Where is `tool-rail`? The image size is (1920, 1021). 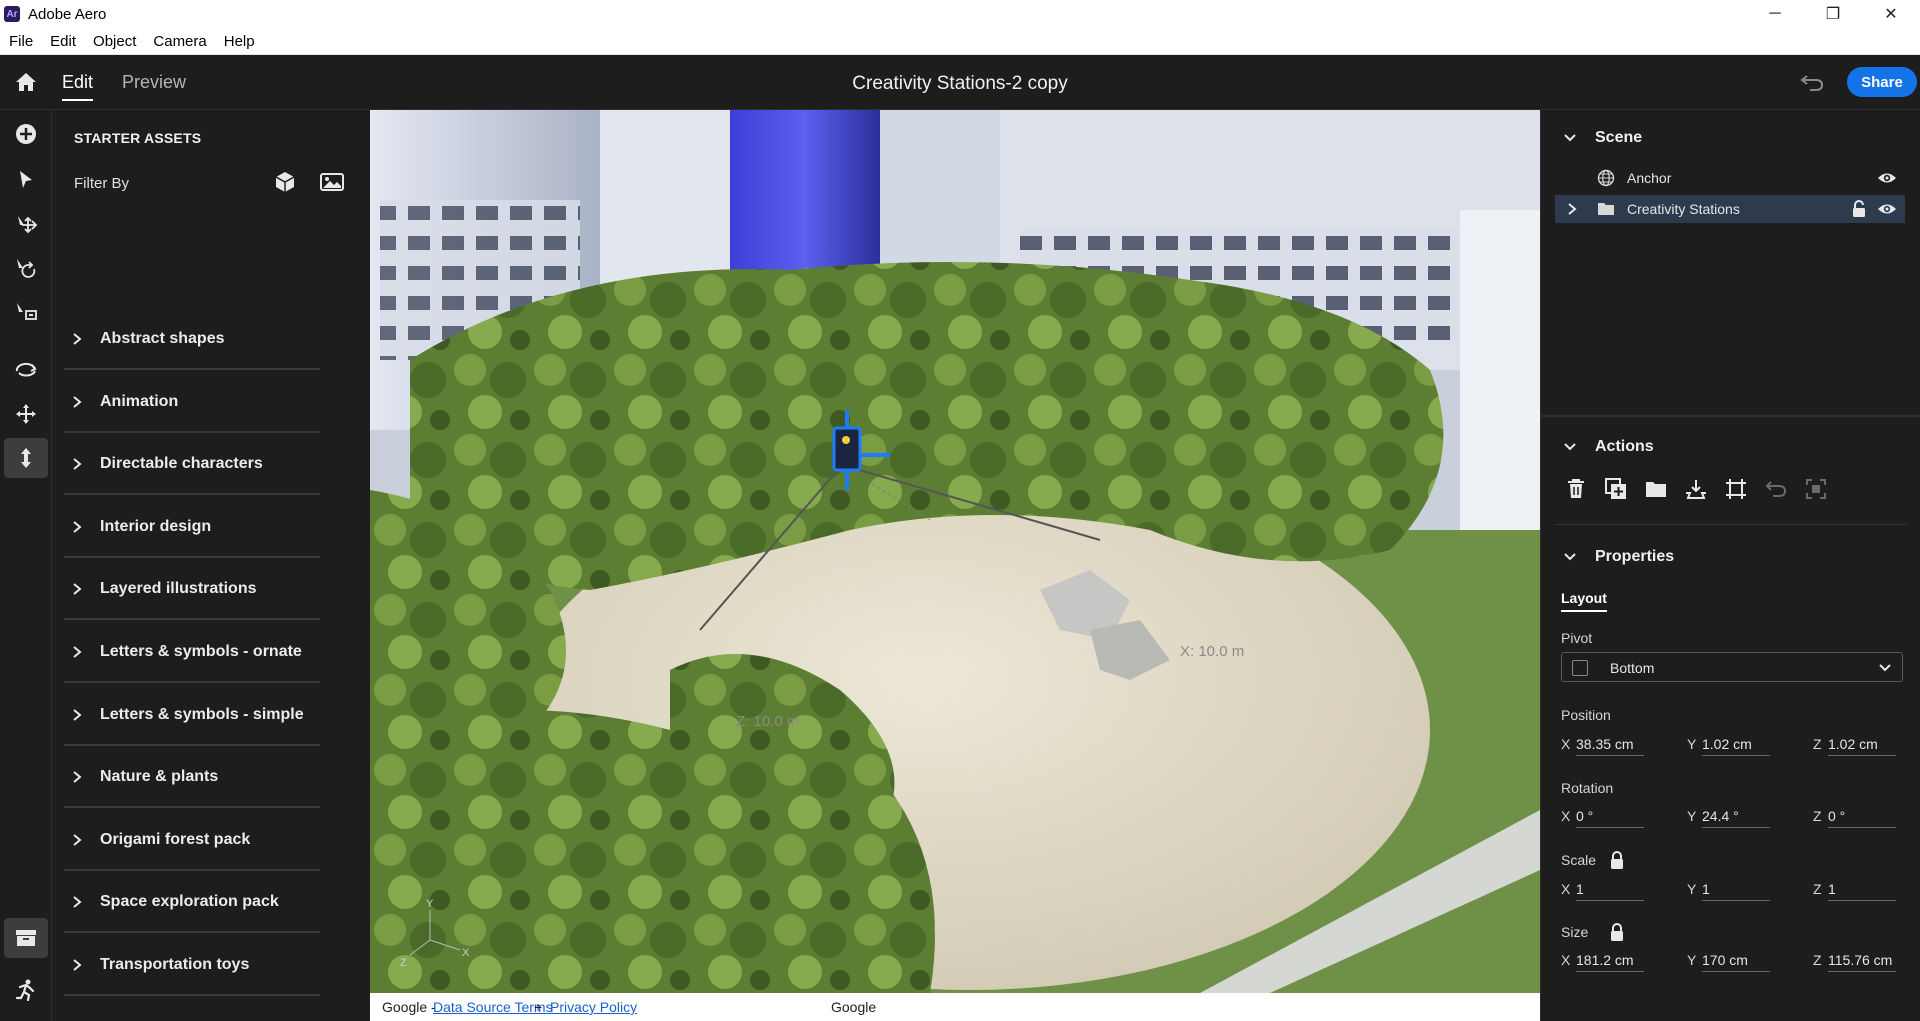
tool-rail is located at coordinates (26, 565).